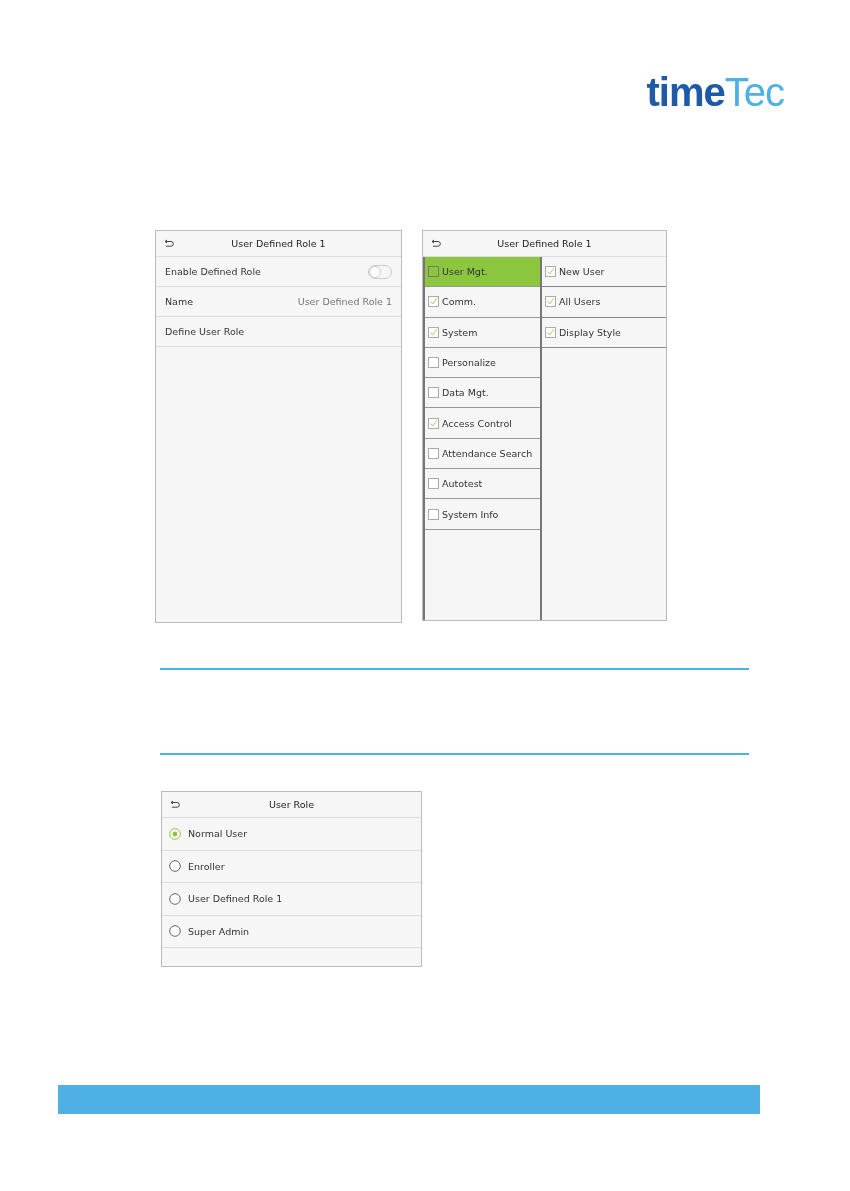 Image resolution: width=850 pixels, height=1191 pixels. Describe the element at coordinates (291, 866) in the screenshot. I see `role-option: Enroller` at that location.